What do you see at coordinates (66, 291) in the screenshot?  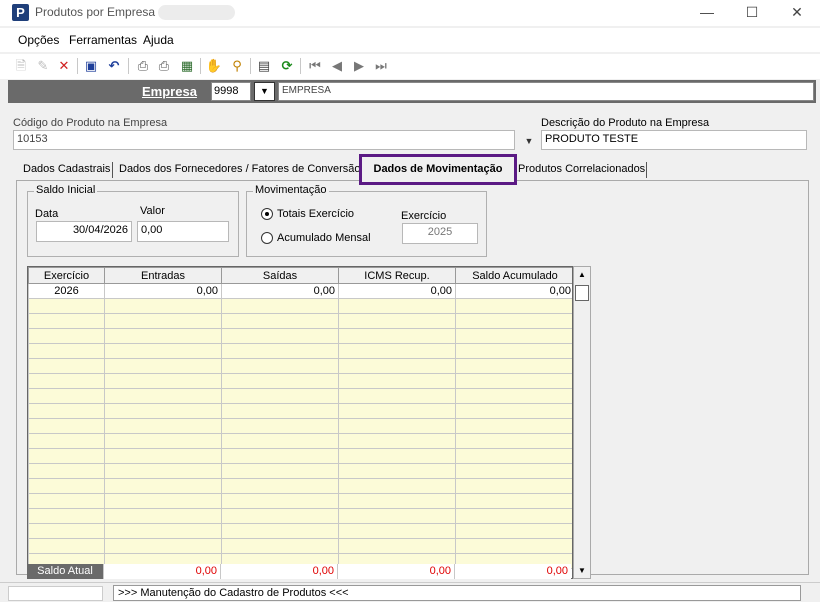 I see `cell-exercicio: 2026` at bounding box center [66, 291].